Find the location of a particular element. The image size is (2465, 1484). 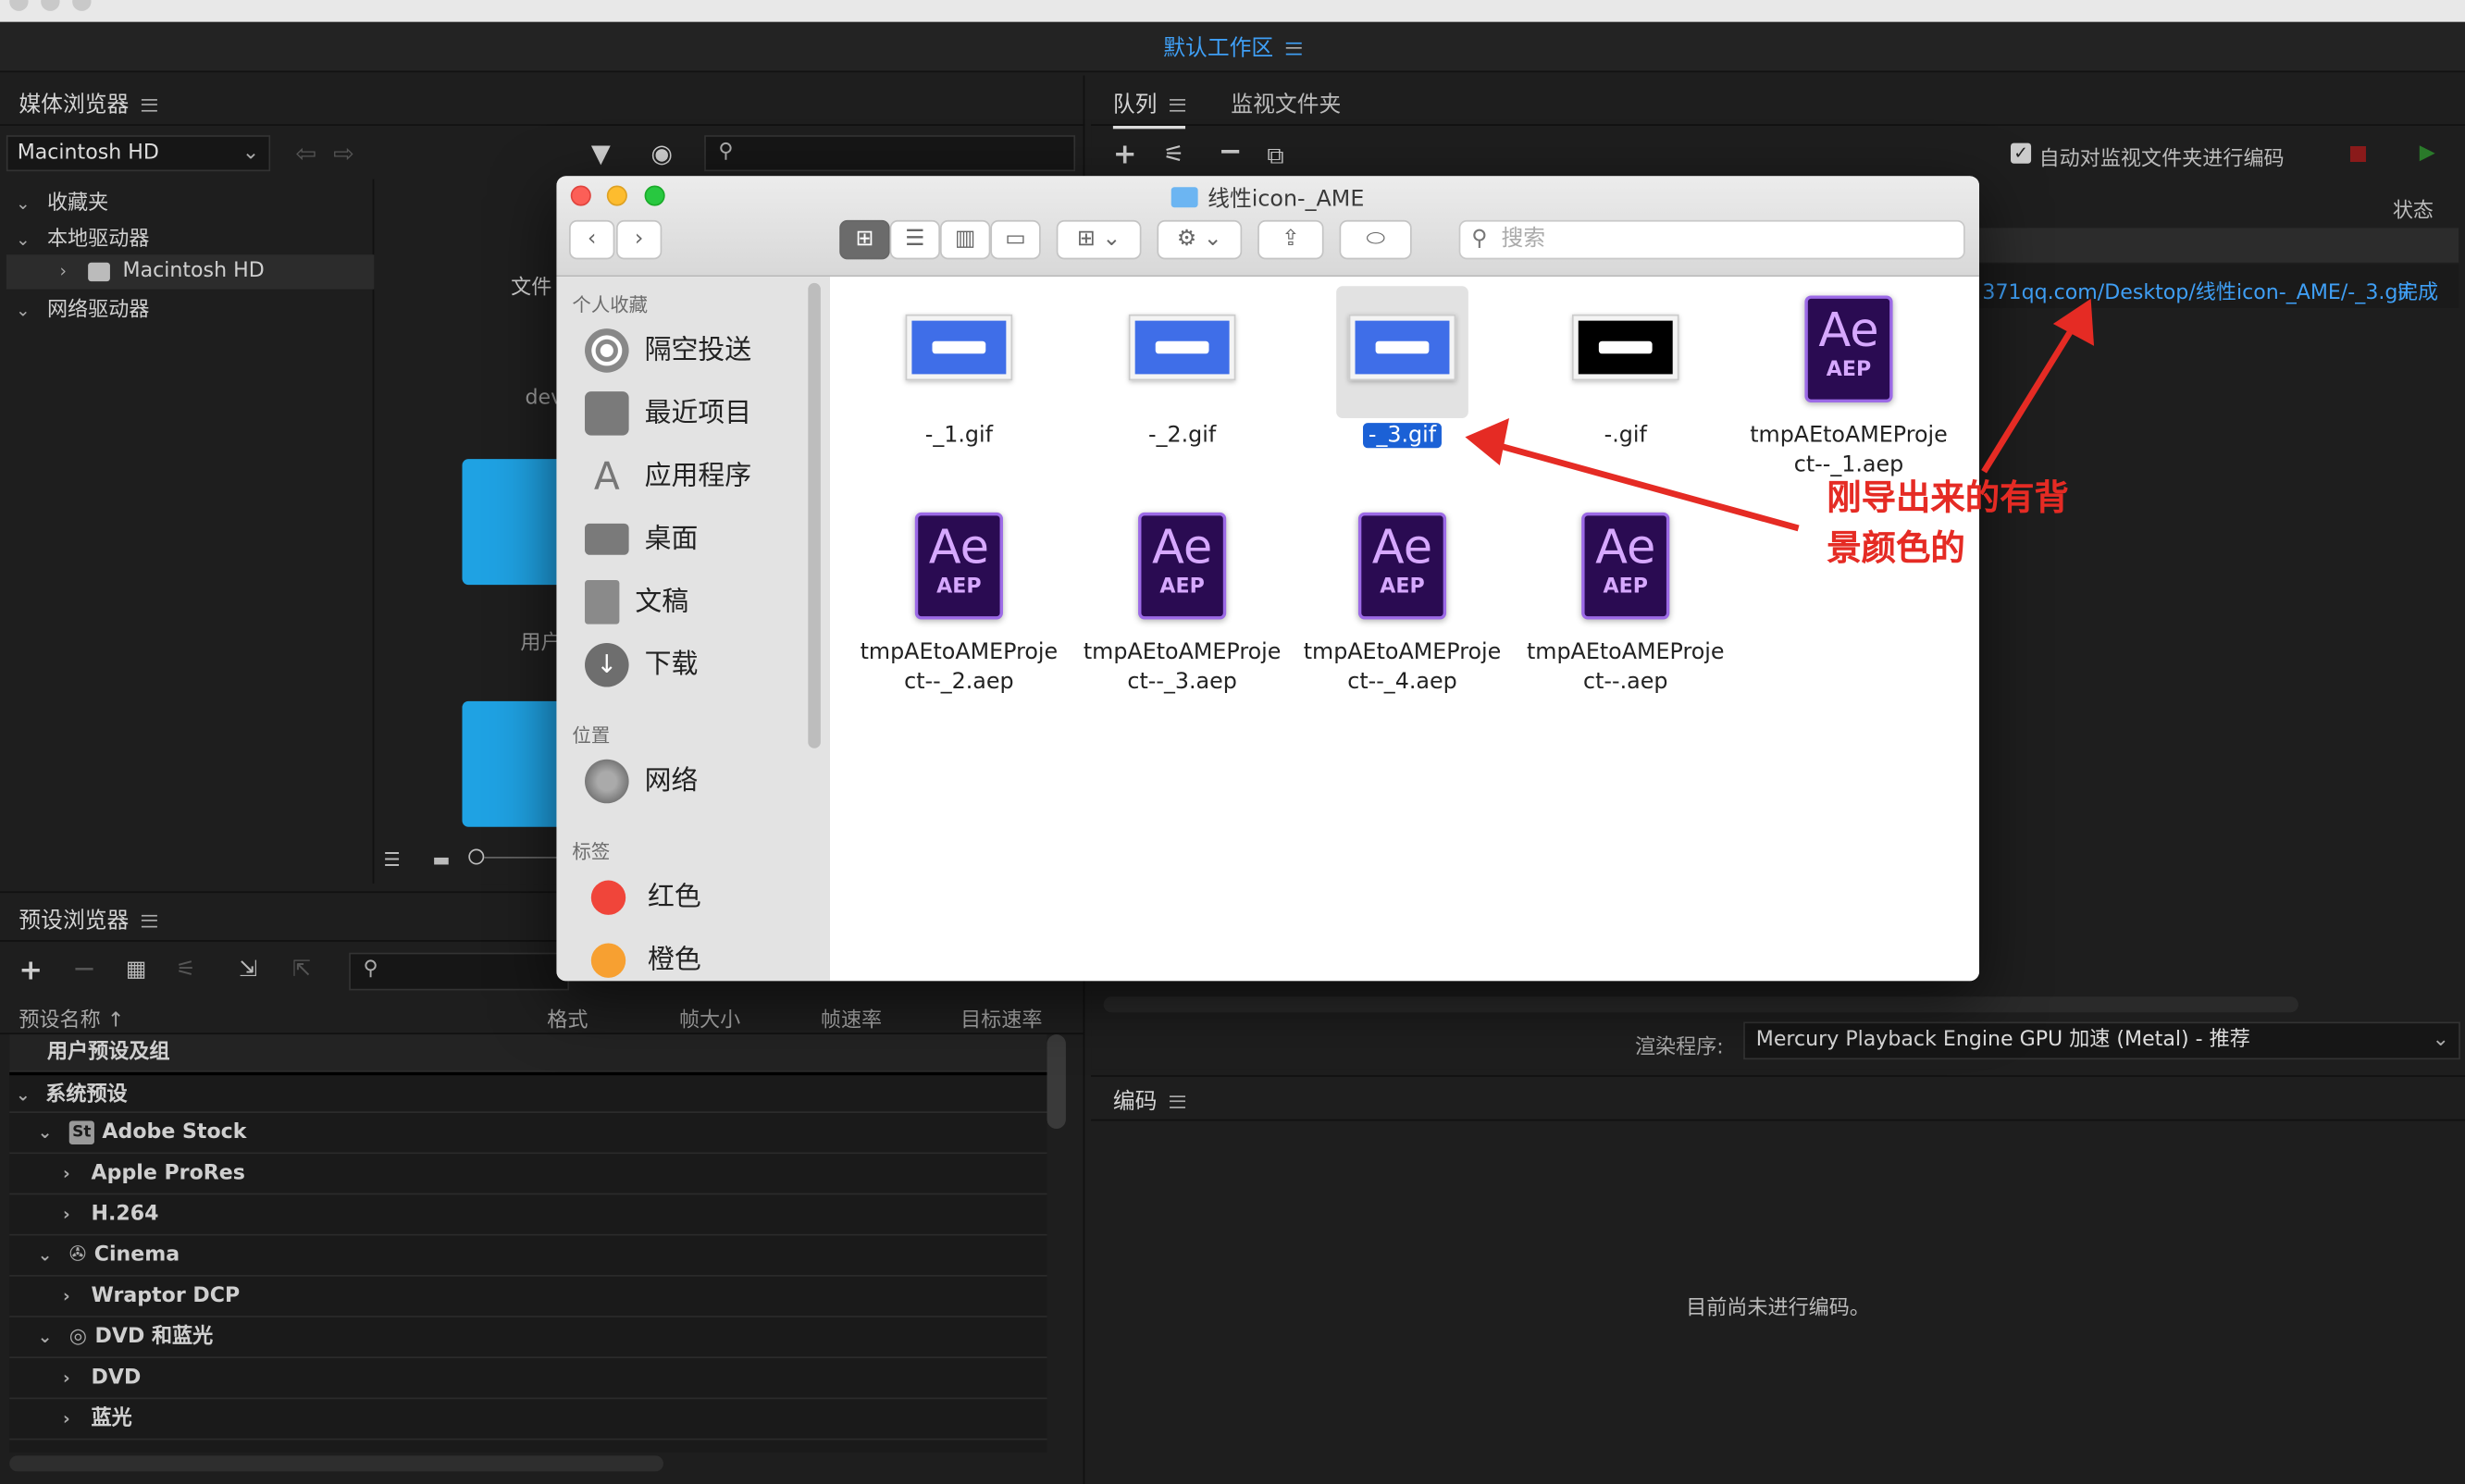

annotation-line: 景颜色的 is located at coordinates (1896, 549).